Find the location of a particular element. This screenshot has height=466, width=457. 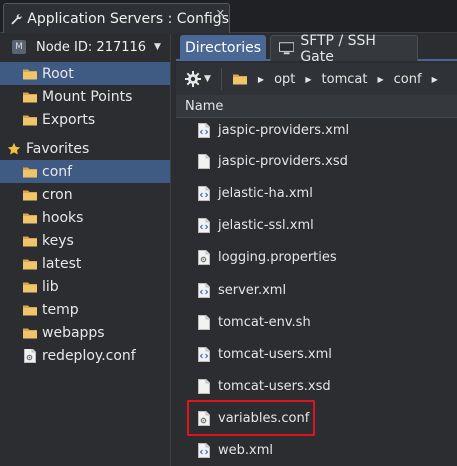

sidebar-item-cron: cron is located at coordinates (85, 194).